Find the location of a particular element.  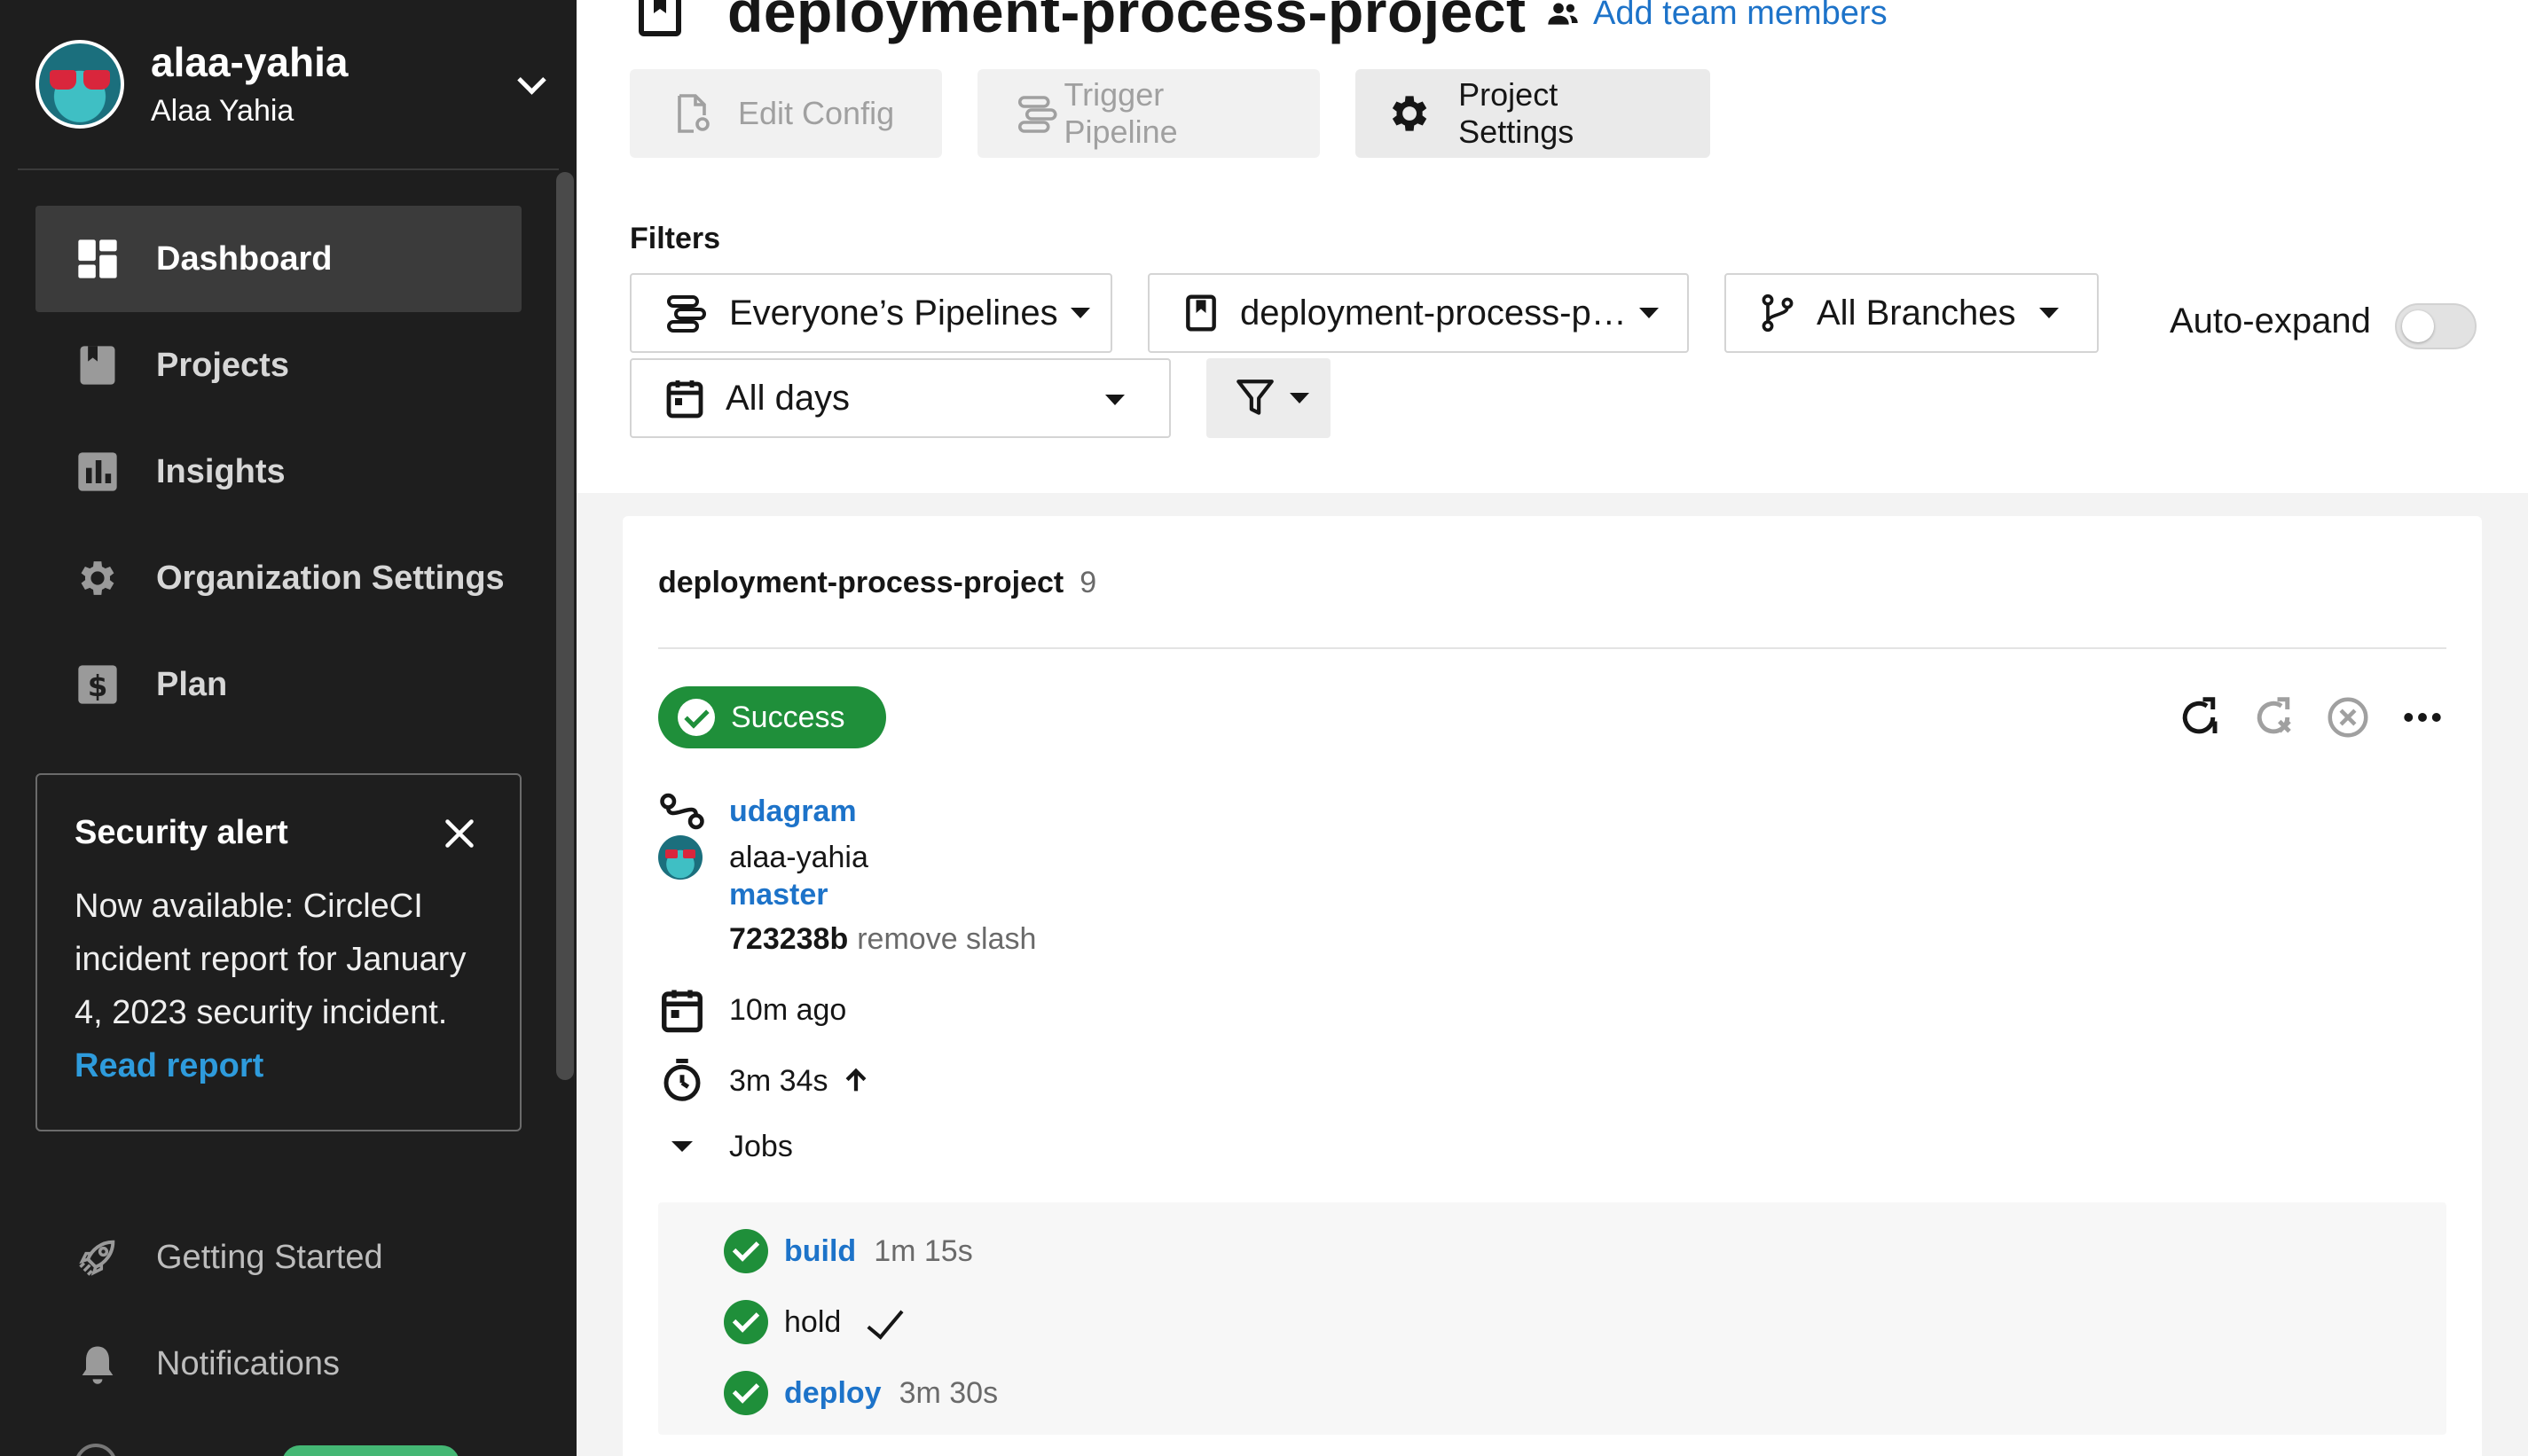

sidebar-item-label: Plan is located at coordinates (192, 684).